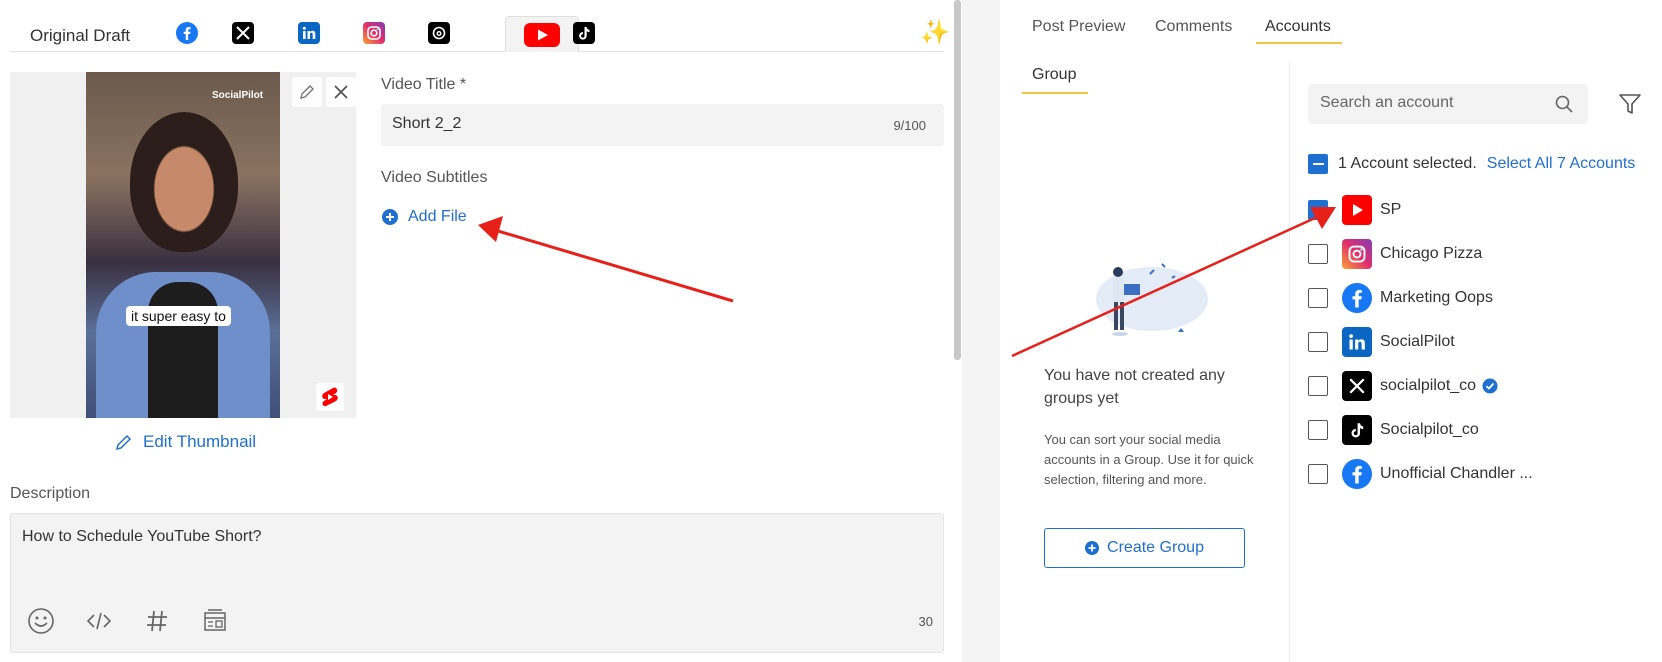  What do you see at coordinates (187, 33) in the screenshot?
I see `tab-facebook` at bounding box center [187, 33].